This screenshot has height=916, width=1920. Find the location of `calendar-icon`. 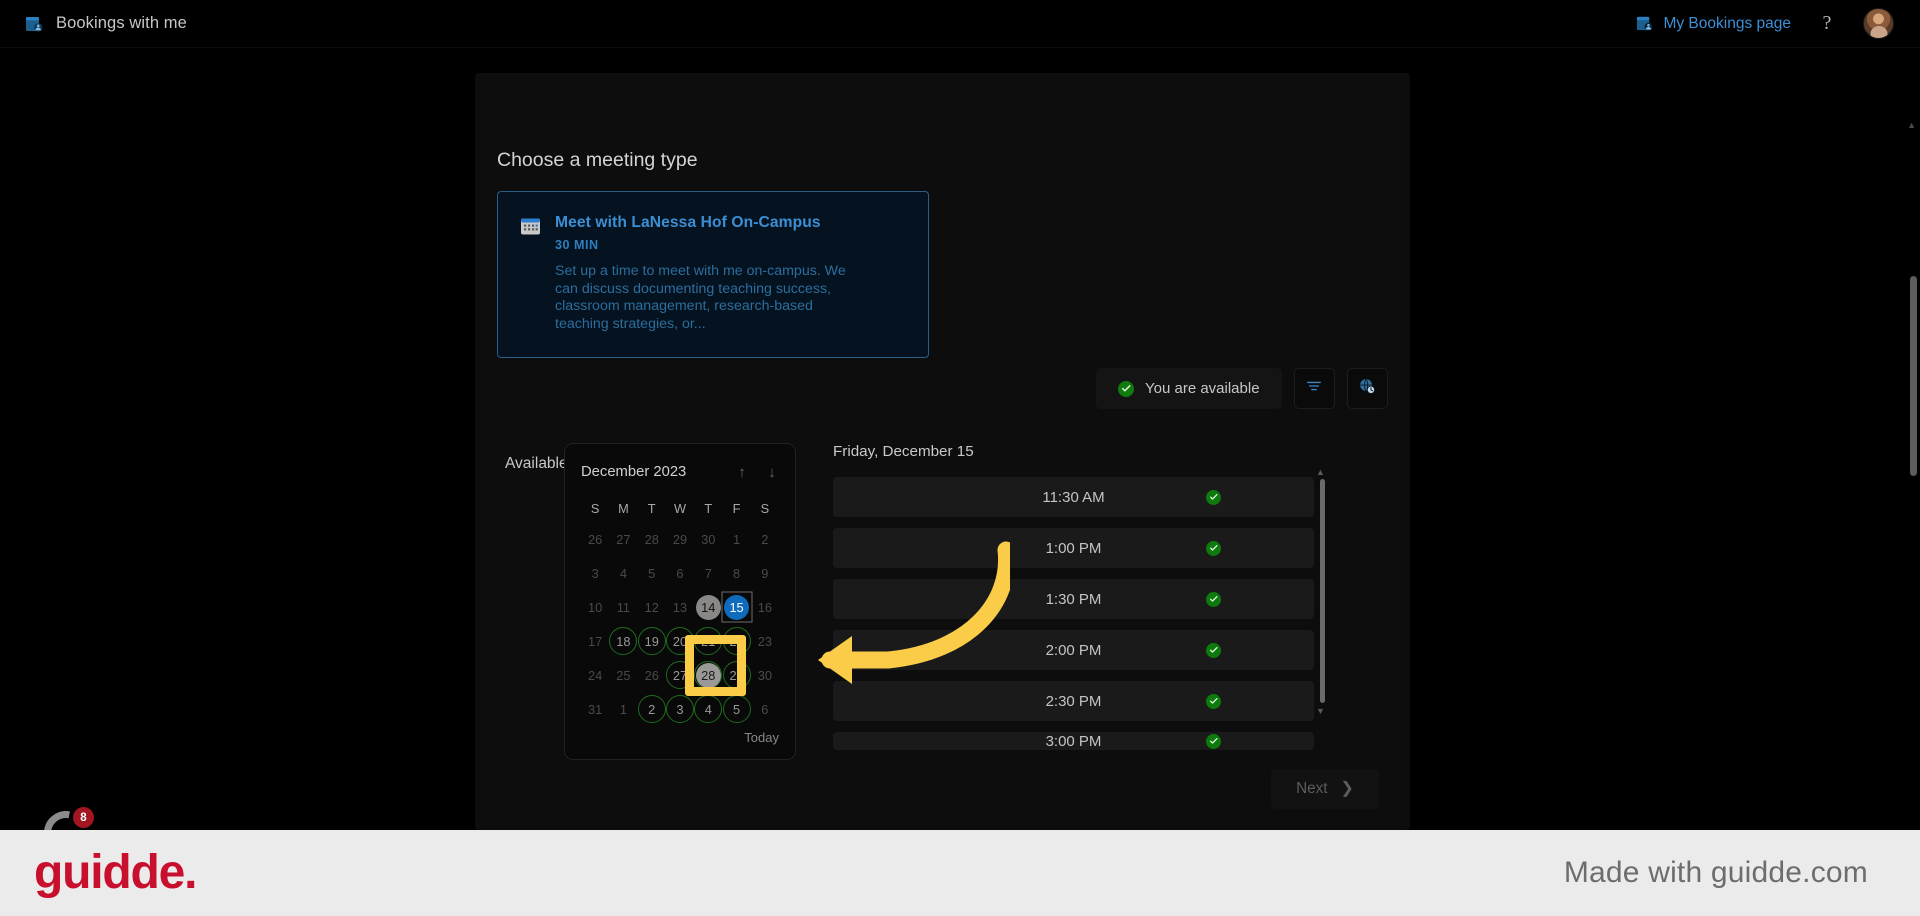

calendar-icon is located at coordinates (530, 226).